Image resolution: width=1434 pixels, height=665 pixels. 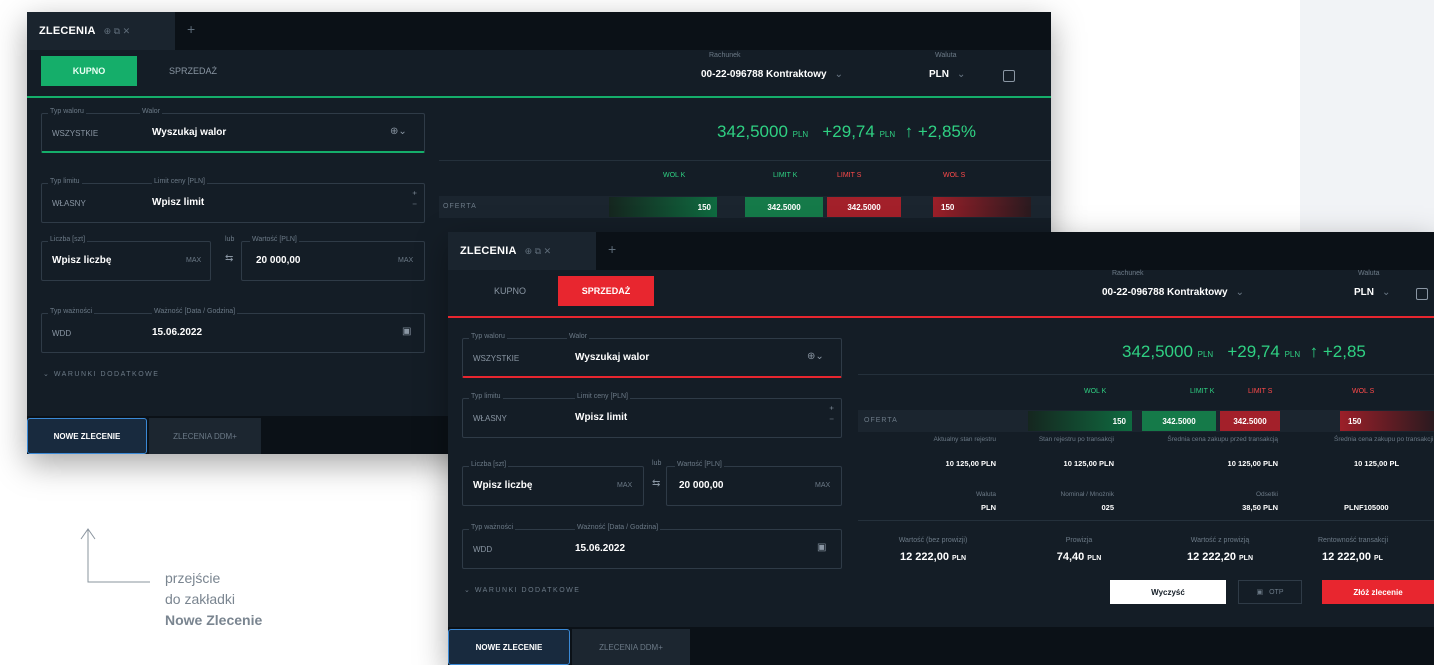 I want to click on footer-bar: NOWE ZLECENIE ZLECENIA DDM+, so click(x=941, y=646).